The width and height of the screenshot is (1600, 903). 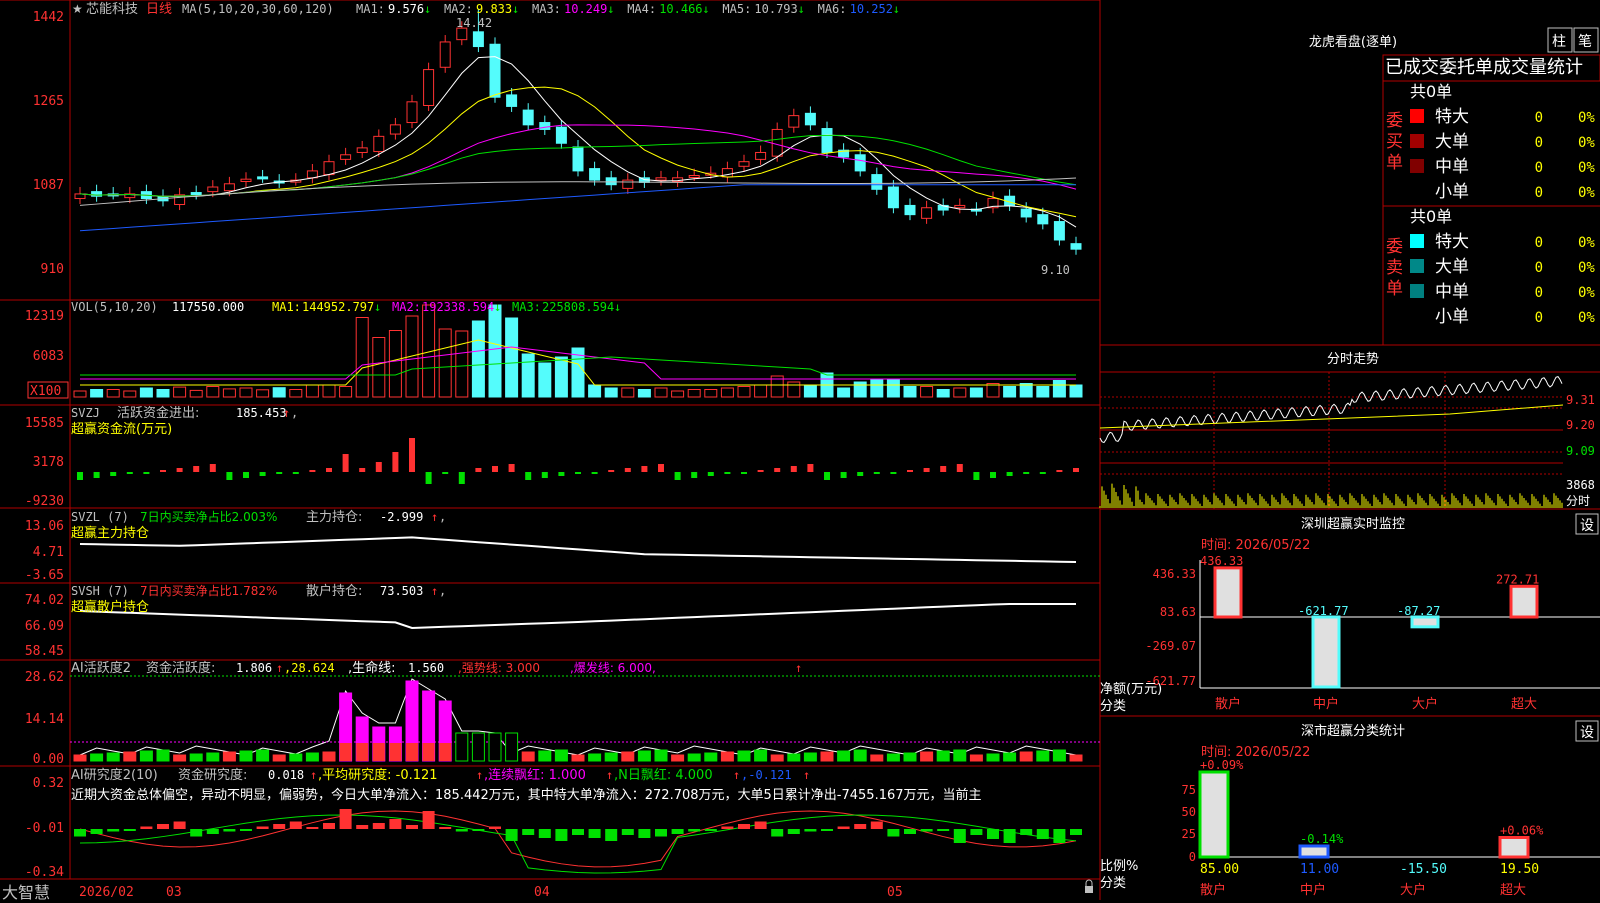 What do you see at coordinates (1394, 289) in the screenshot?
I see `vertical-label-char: 单` at bounding box center [1394, 289].